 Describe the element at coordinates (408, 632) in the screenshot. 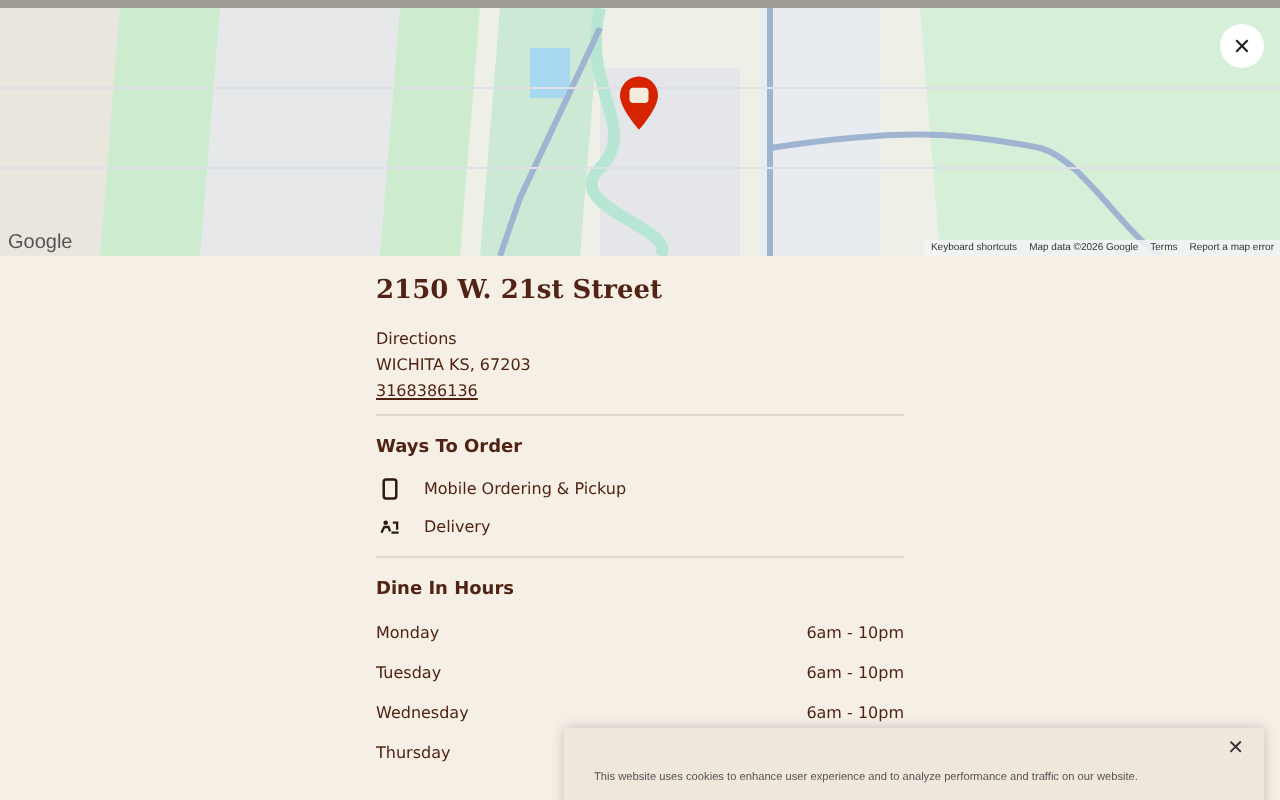

I see `day-label: Monday` at that location.